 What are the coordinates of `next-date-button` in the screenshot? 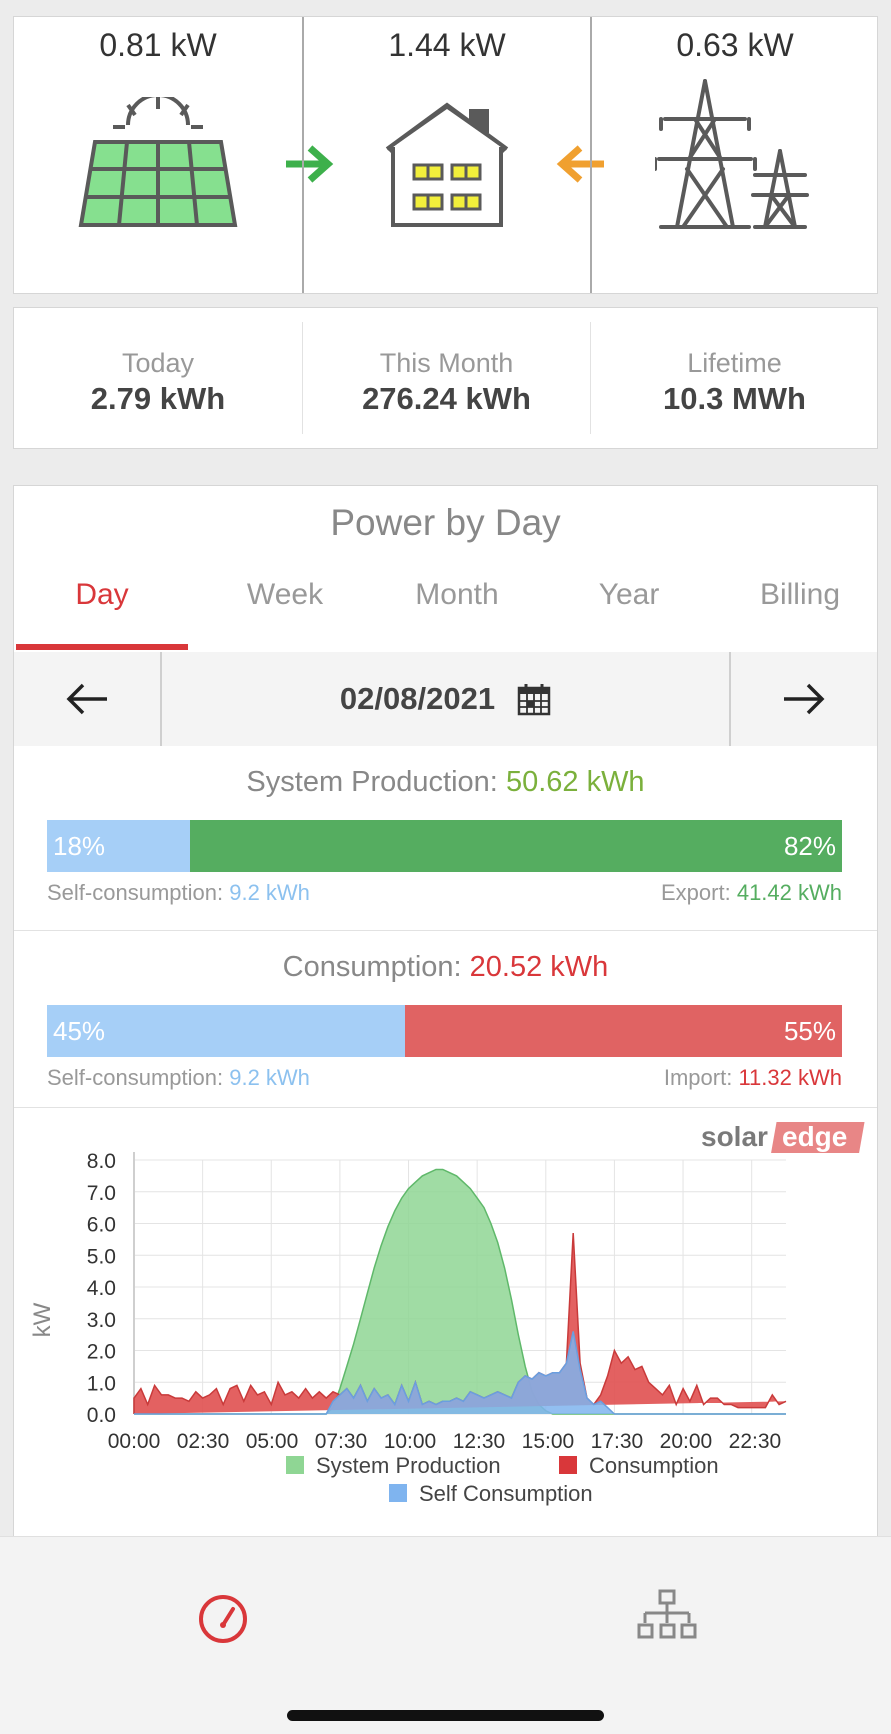 It's located at (803, 699).